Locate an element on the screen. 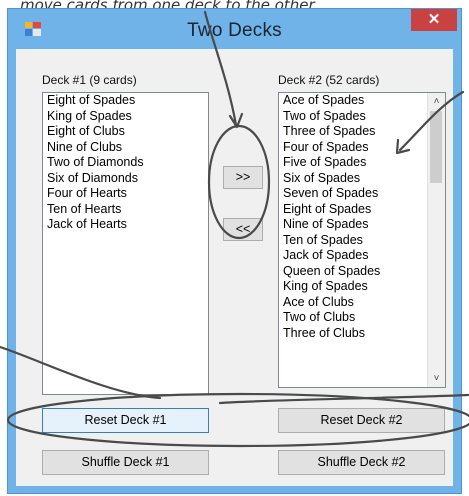 The width and height of the screenshot is (469, 496). line-left-bottom is located at coordinates (81, 372).